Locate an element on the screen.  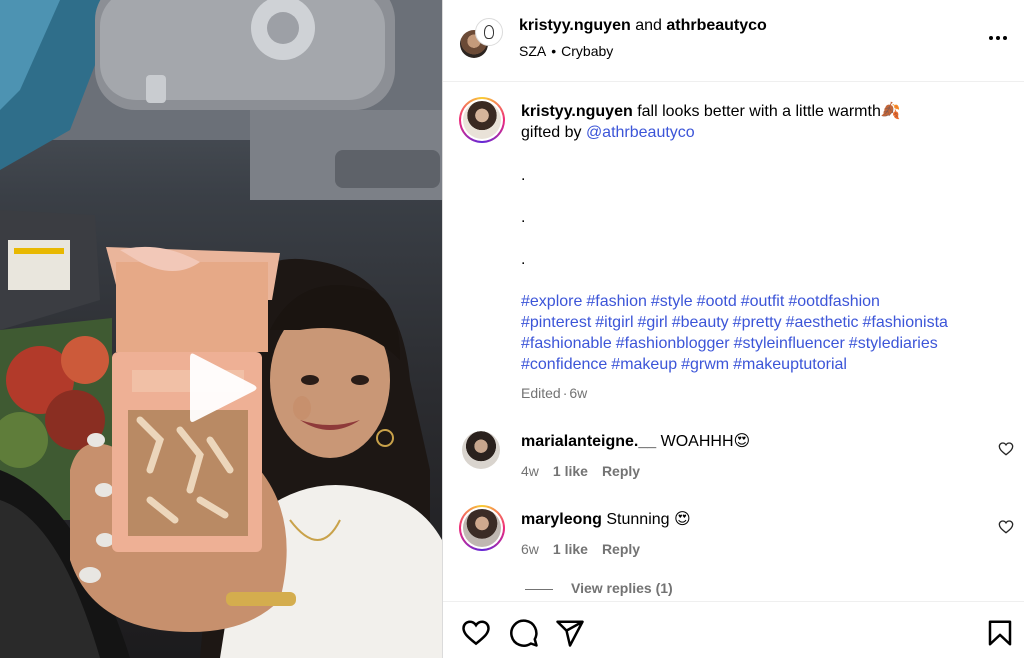
comment-icon is located at coordinates (524, 633).